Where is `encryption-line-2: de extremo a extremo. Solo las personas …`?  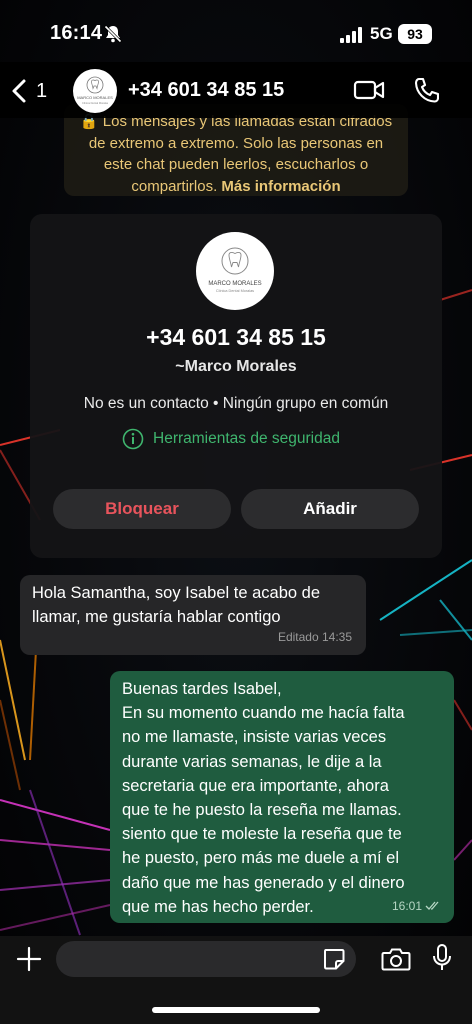
encryption-line-2: de extremo a extremo. Solo las personas … is located at coordinates (236, 143).